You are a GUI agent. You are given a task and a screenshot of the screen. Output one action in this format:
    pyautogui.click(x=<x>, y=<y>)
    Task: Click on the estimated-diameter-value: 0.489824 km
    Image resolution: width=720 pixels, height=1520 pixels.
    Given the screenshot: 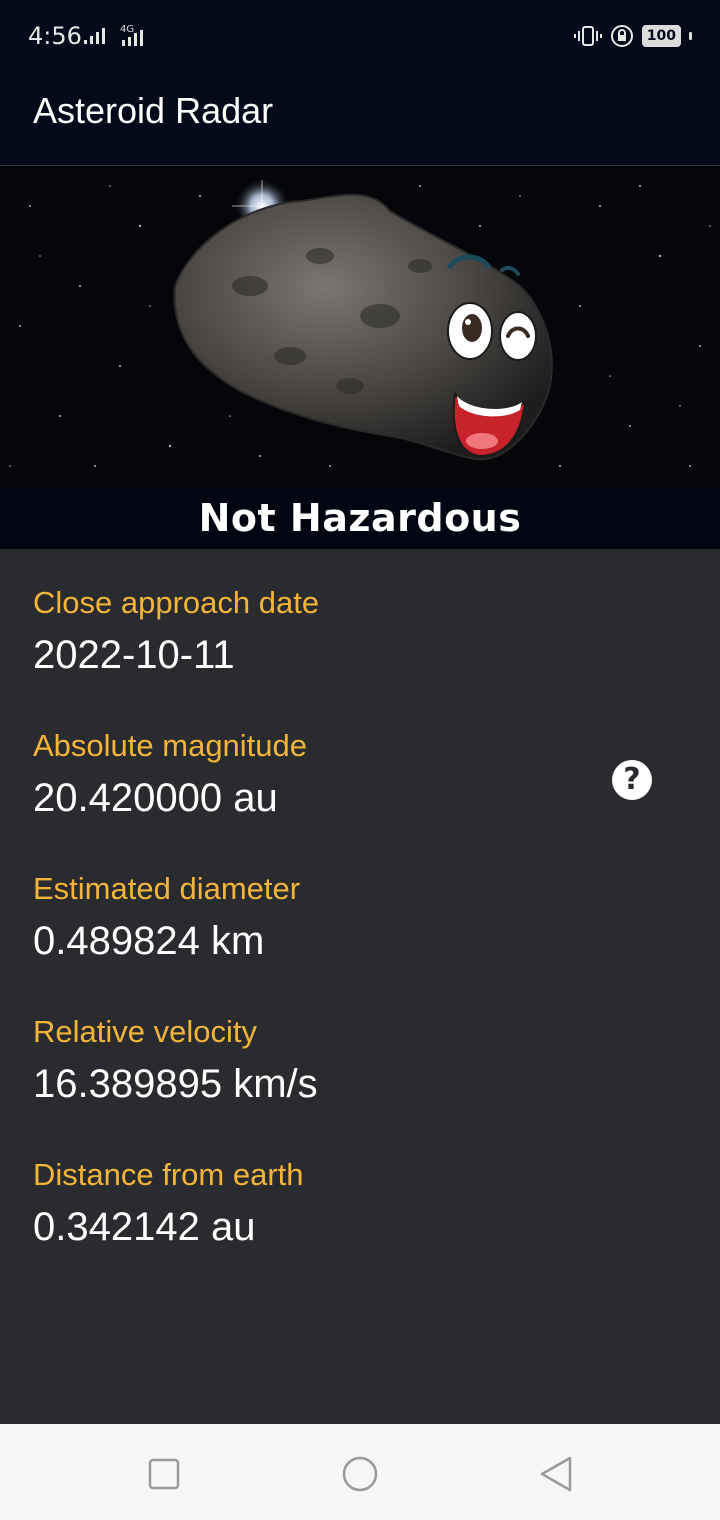 What is the action you would take?
    pyautogui.click(x=149, y=941)
    